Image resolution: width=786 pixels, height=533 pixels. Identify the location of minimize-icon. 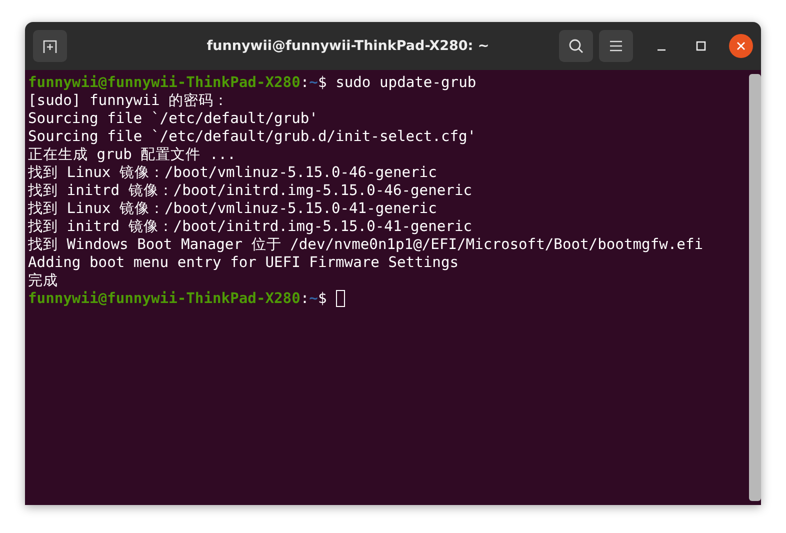
(661, 50).